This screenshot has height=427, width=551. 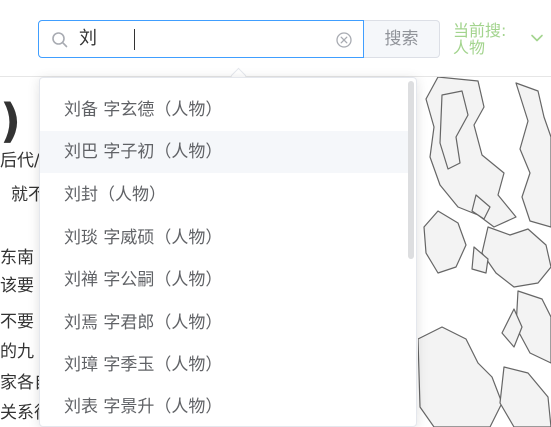 What do you see at coordinates (225, 323) in the screenshot?
I see `suggestion-item: 刘焉 字君郎（人物）` at bounding box center [225, 323].